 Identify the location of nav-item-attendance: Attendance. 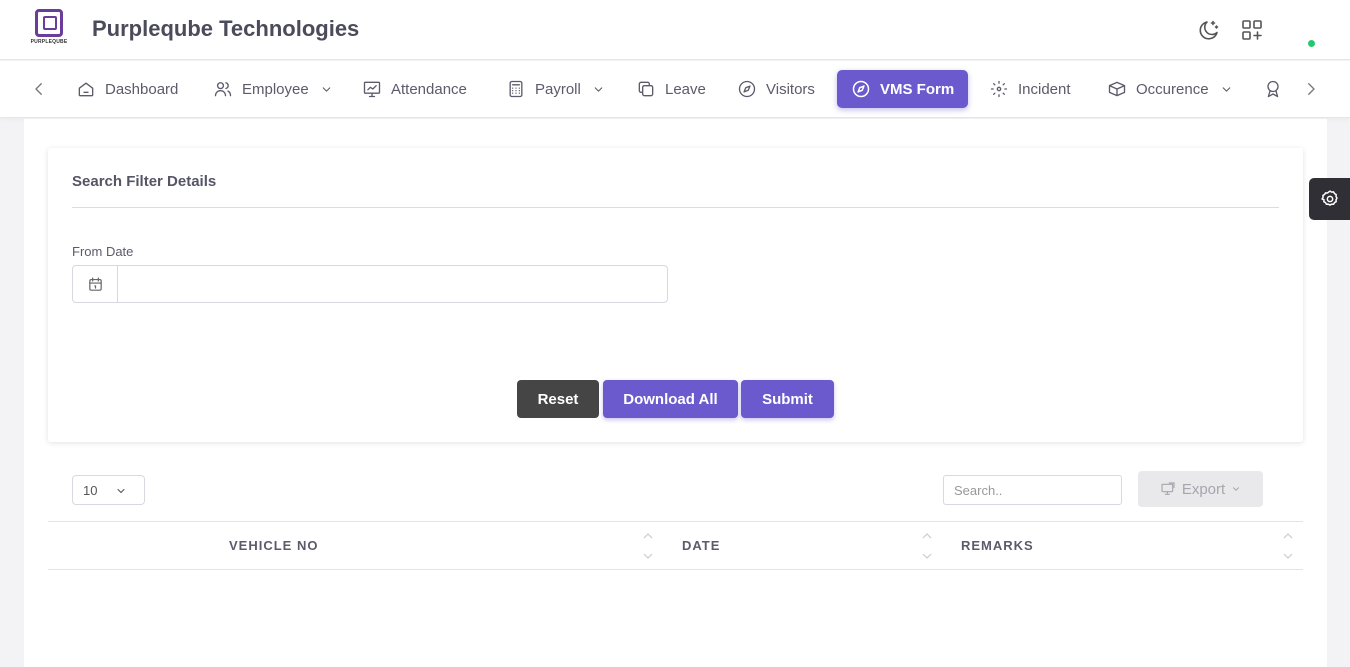
(414, 89).